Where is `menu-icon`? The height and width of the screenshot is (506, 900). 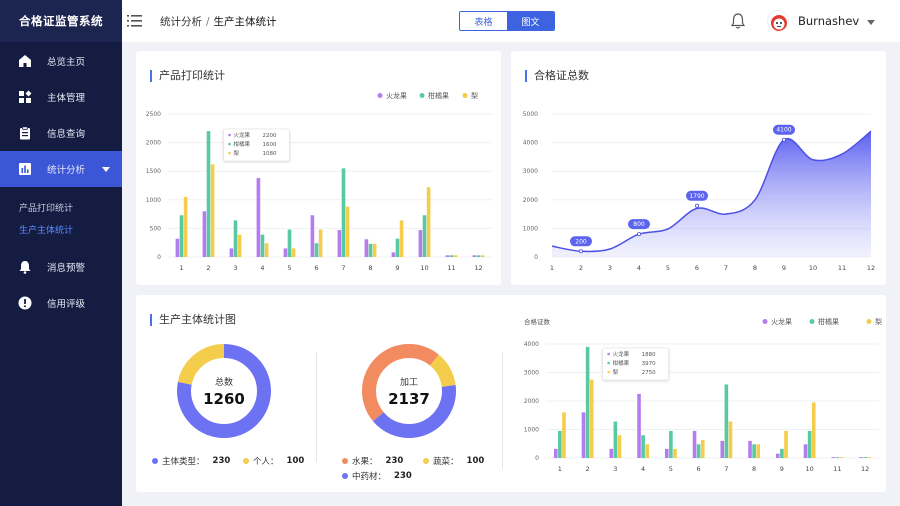 menu-icon is located at coordinates (134, 22).